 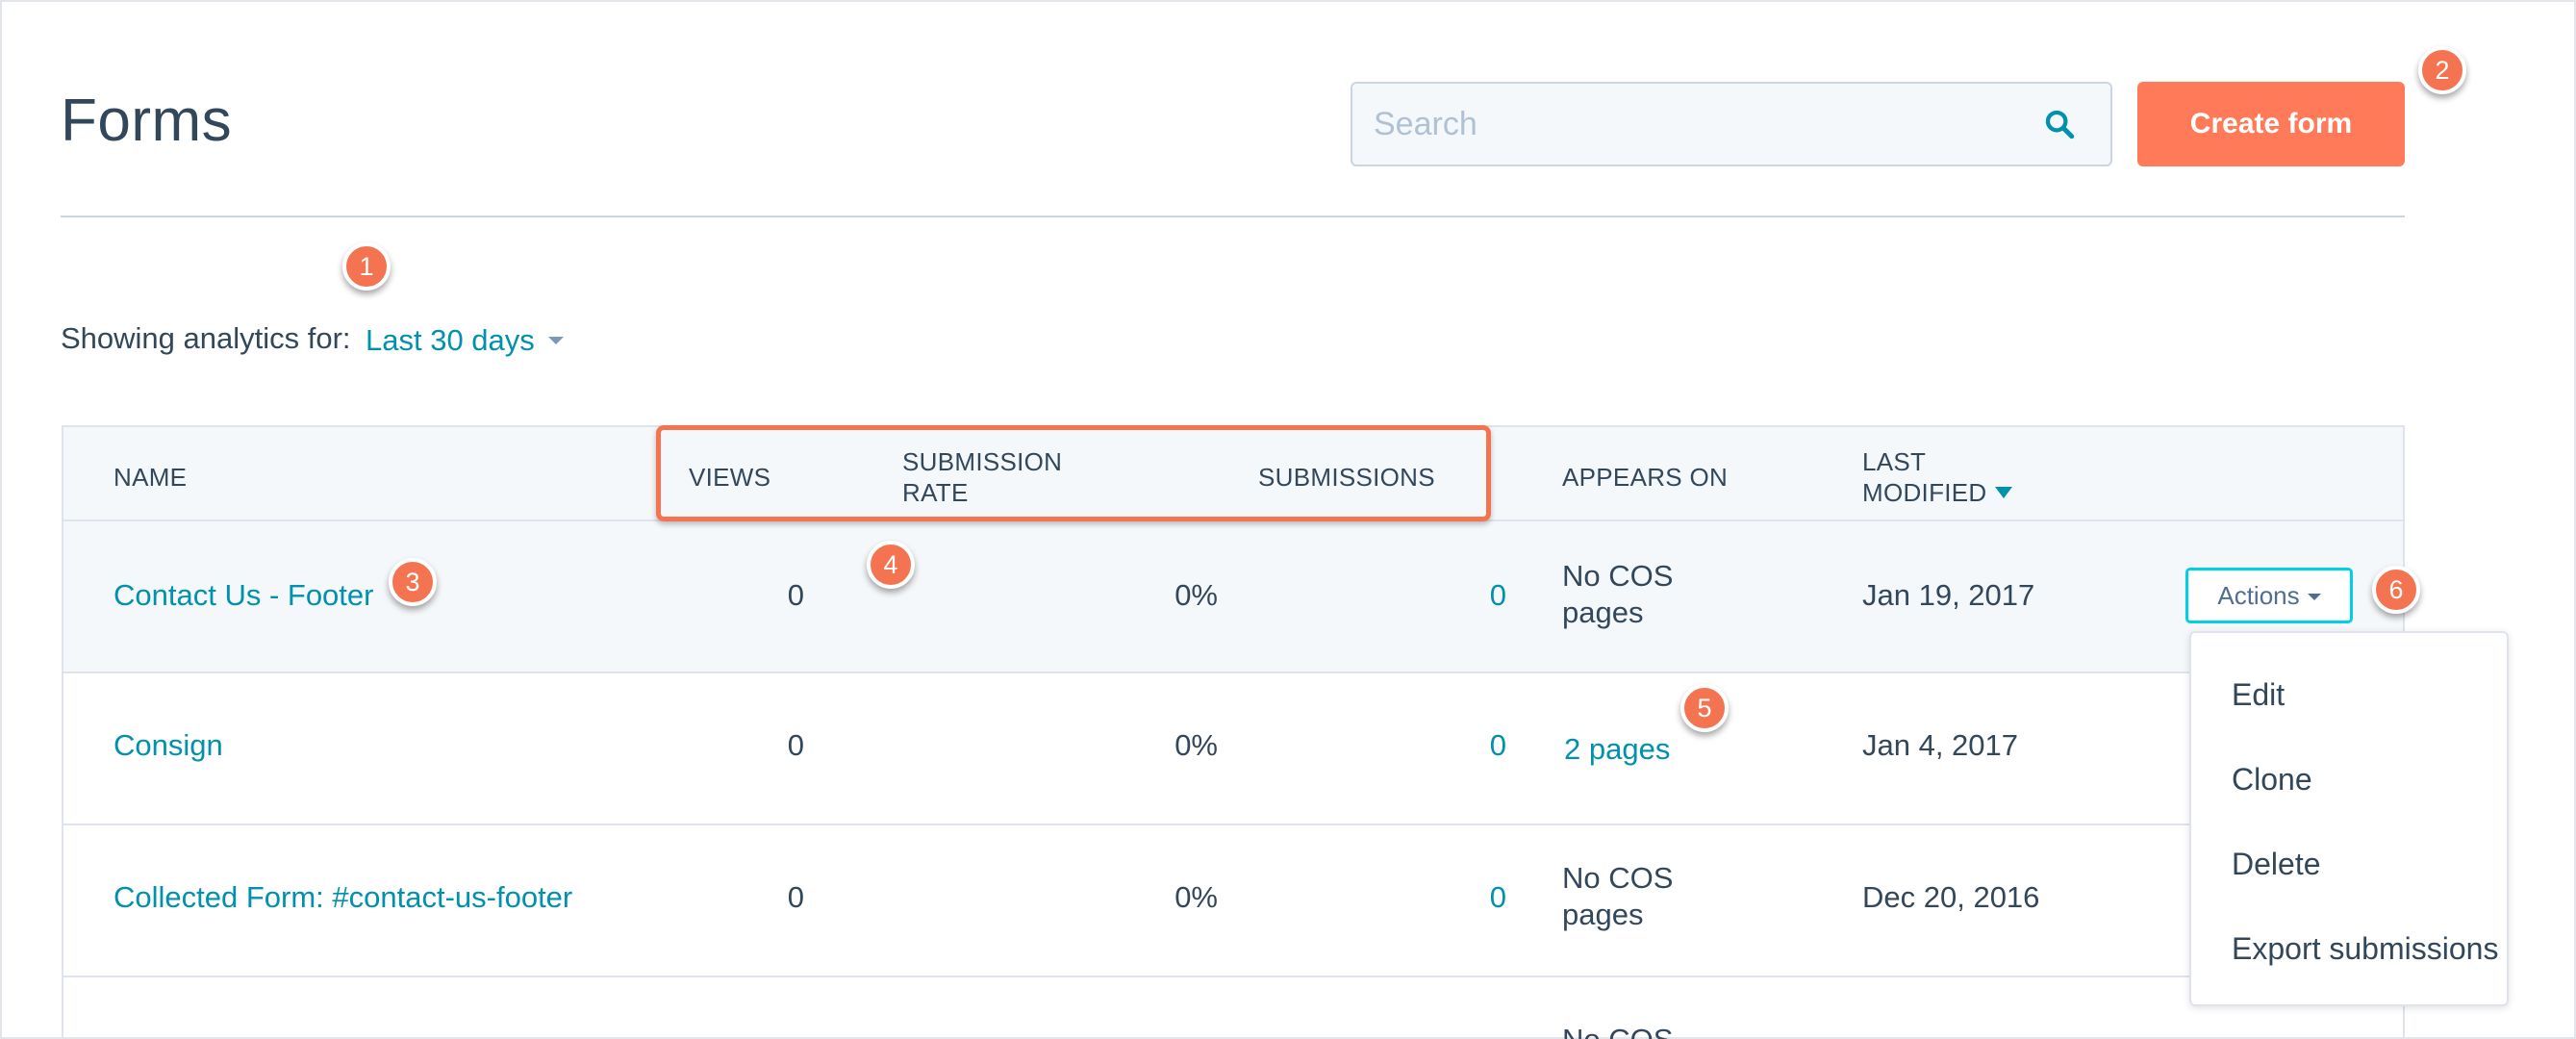 I want to click on menu-item-delete: Delete, so click(x=2276, y=864).